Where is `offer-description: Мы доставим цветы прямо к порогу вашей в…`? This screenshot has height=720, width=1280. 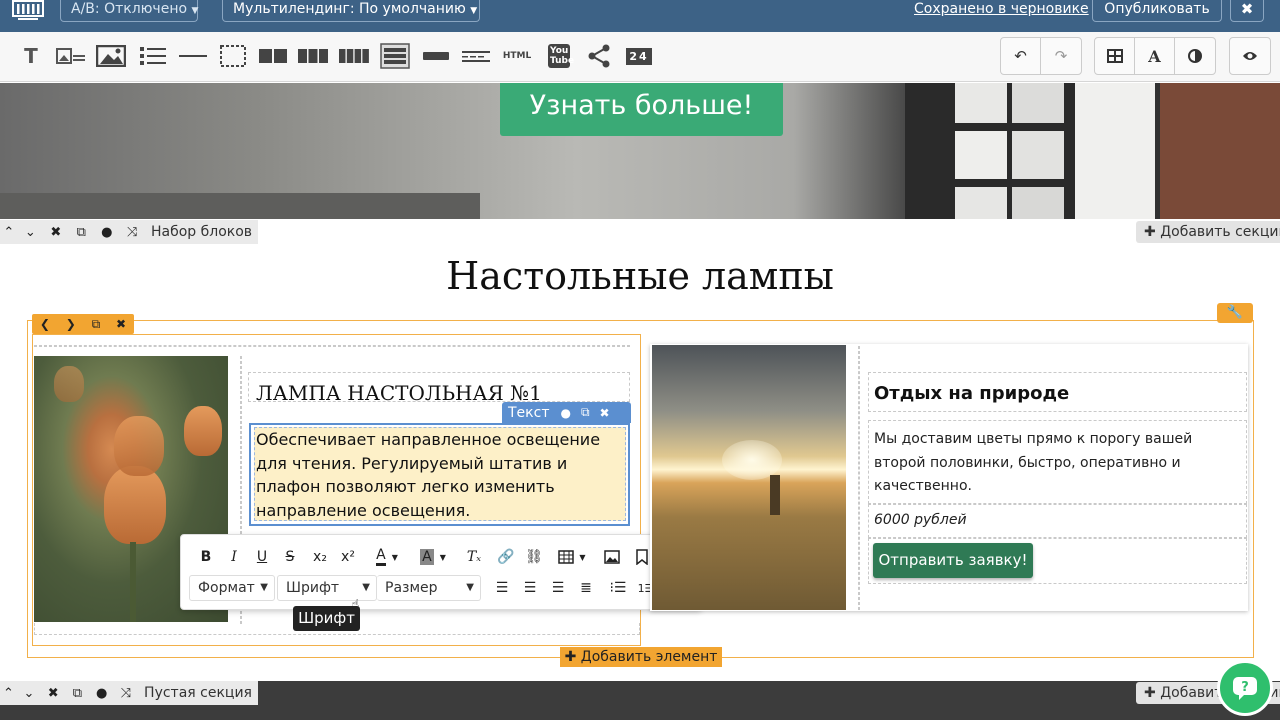
offer-description: Мы доставим цветы прямо к порогу вашей в… is located at coordinates (1054, 463).